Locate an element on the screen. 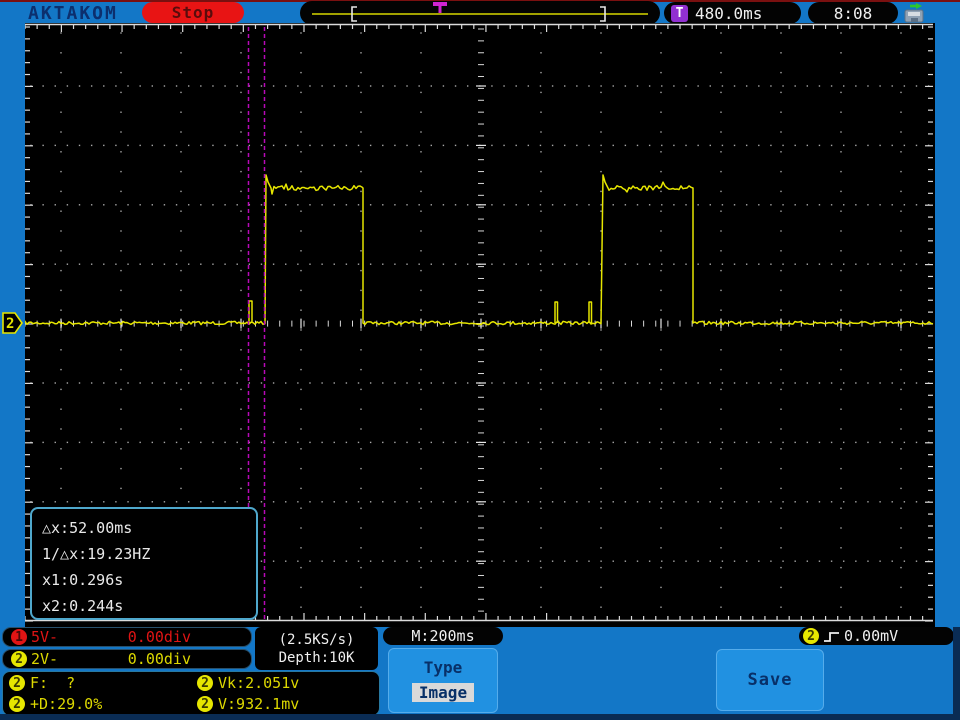  ch2-position-marker: 2 is located at coordinates (13, 323).